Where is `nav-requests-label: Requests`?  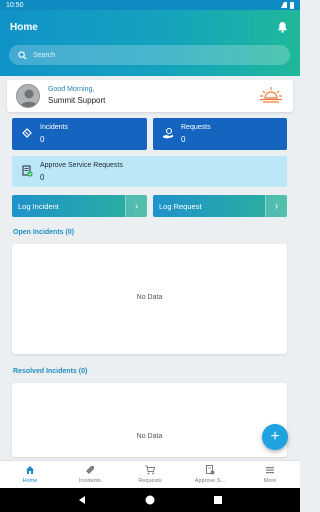 nav-requests-label: Requests is located at coordinates (150, 481).